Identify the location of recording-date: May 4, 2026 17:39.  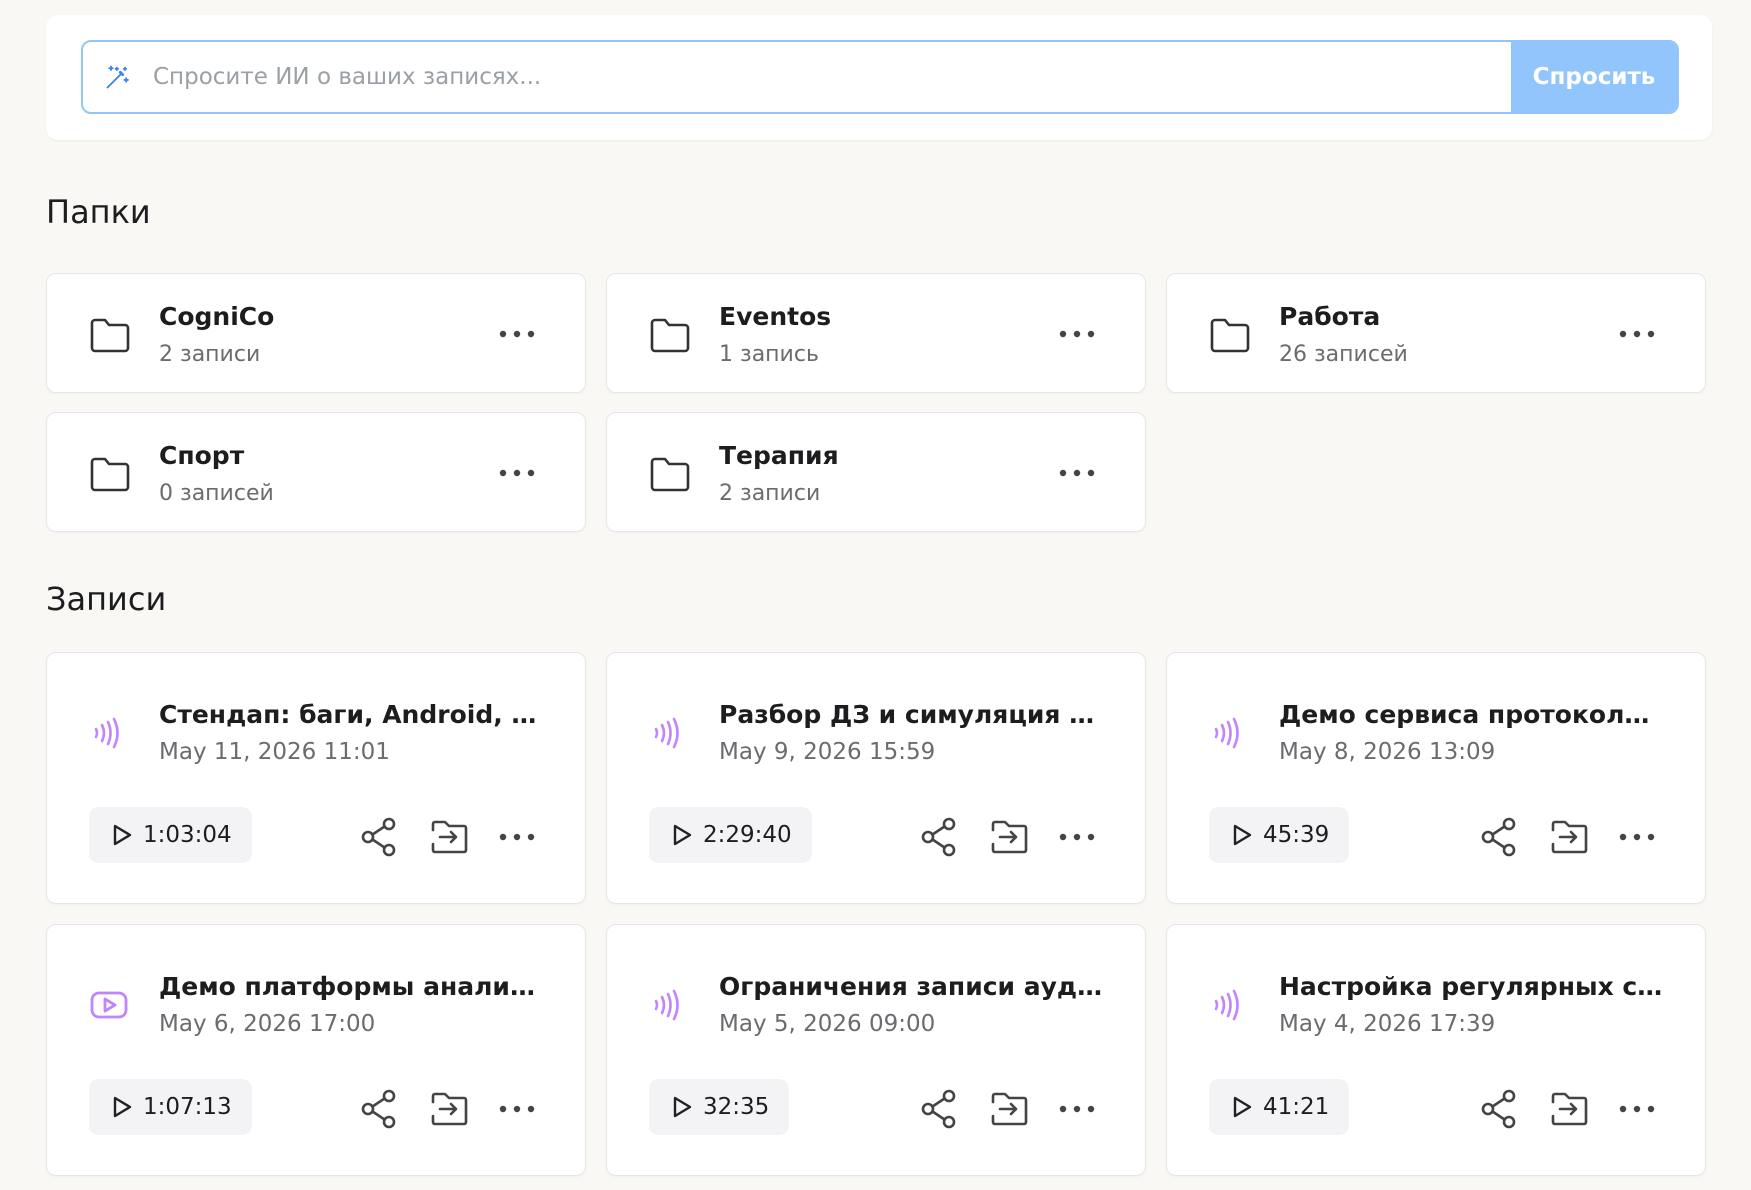
(1387, 1024).